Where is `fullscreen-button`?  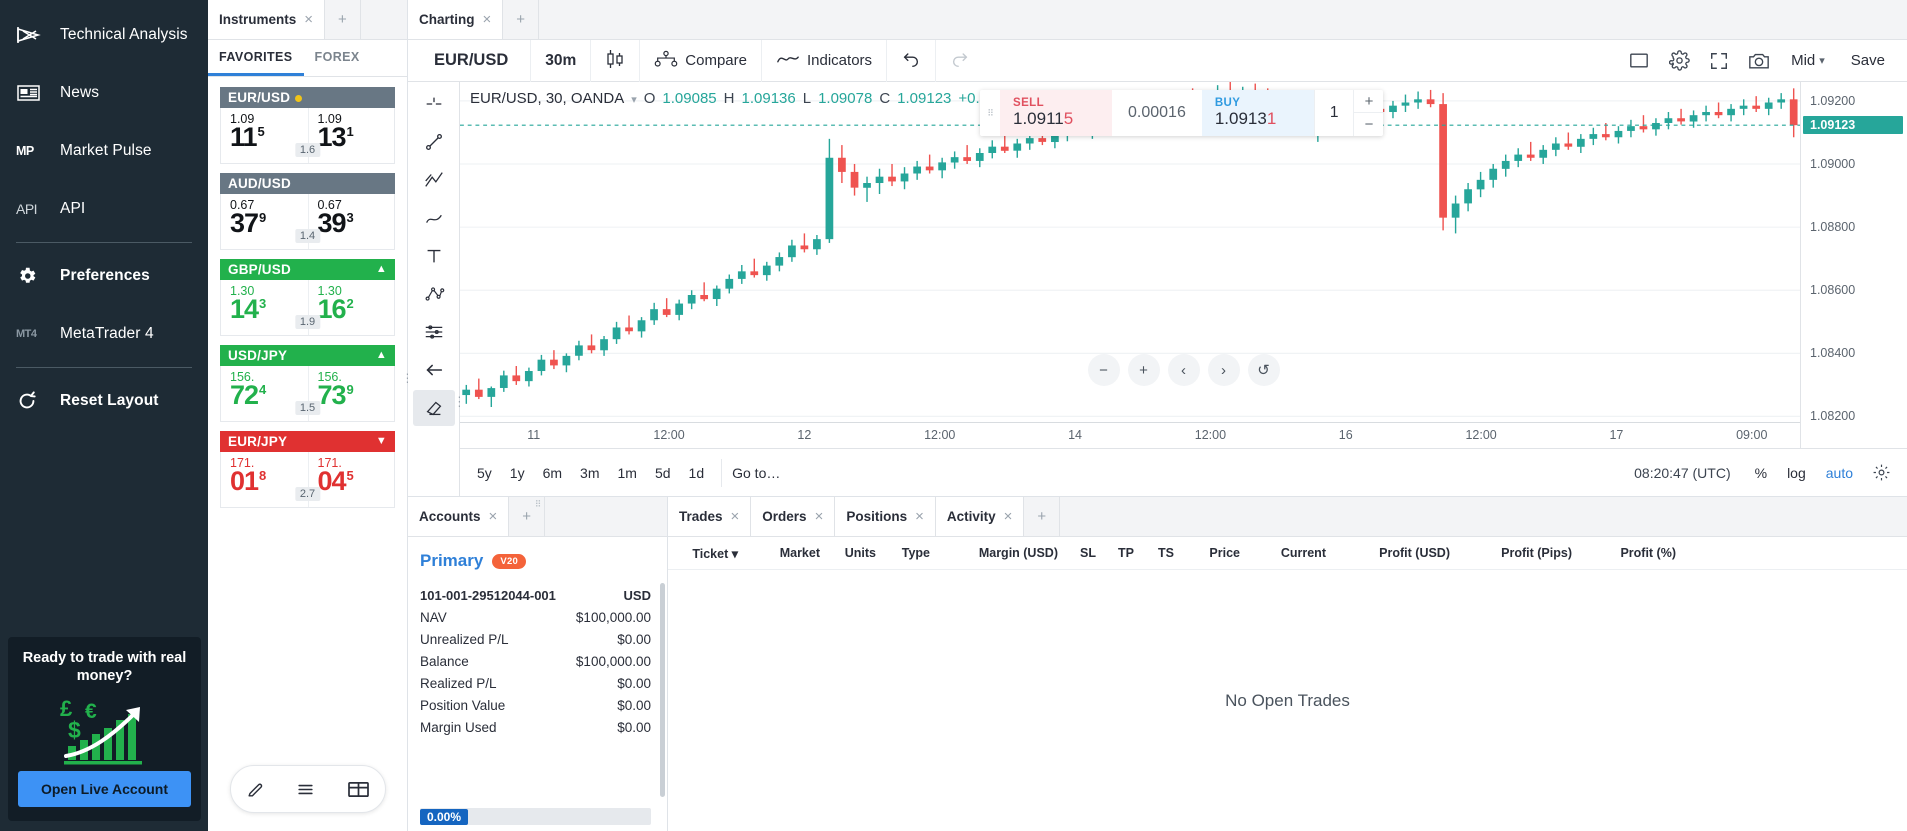
fullscreen-button is located at coordinates (1719, 61).